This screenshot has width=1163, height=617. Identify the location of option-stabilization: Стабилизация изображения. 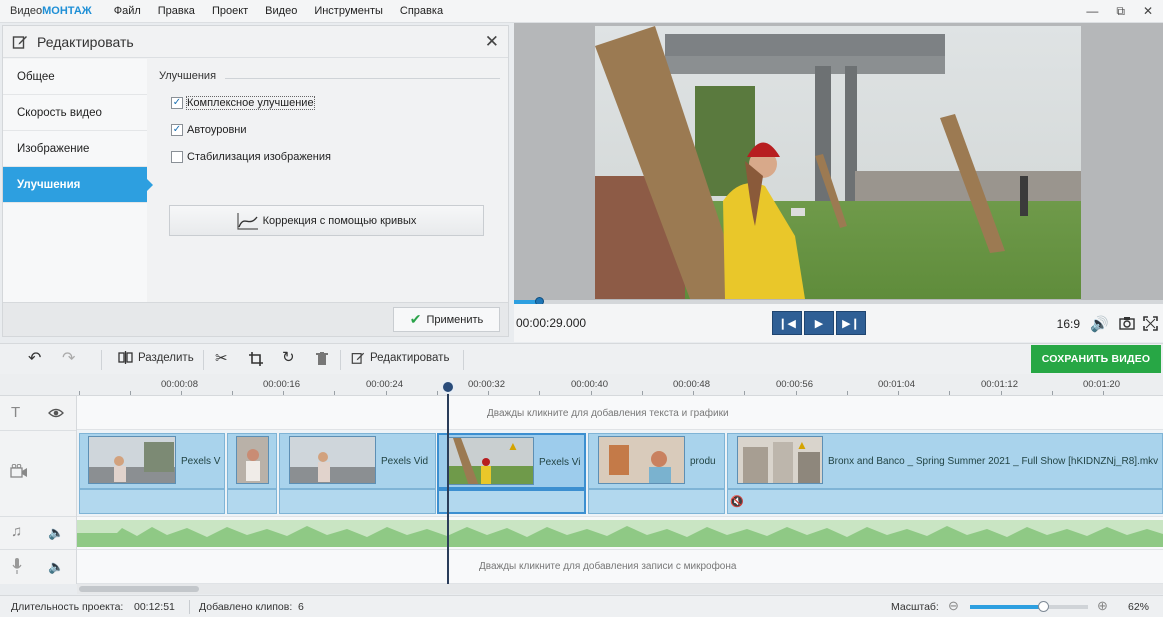
(251, 157).